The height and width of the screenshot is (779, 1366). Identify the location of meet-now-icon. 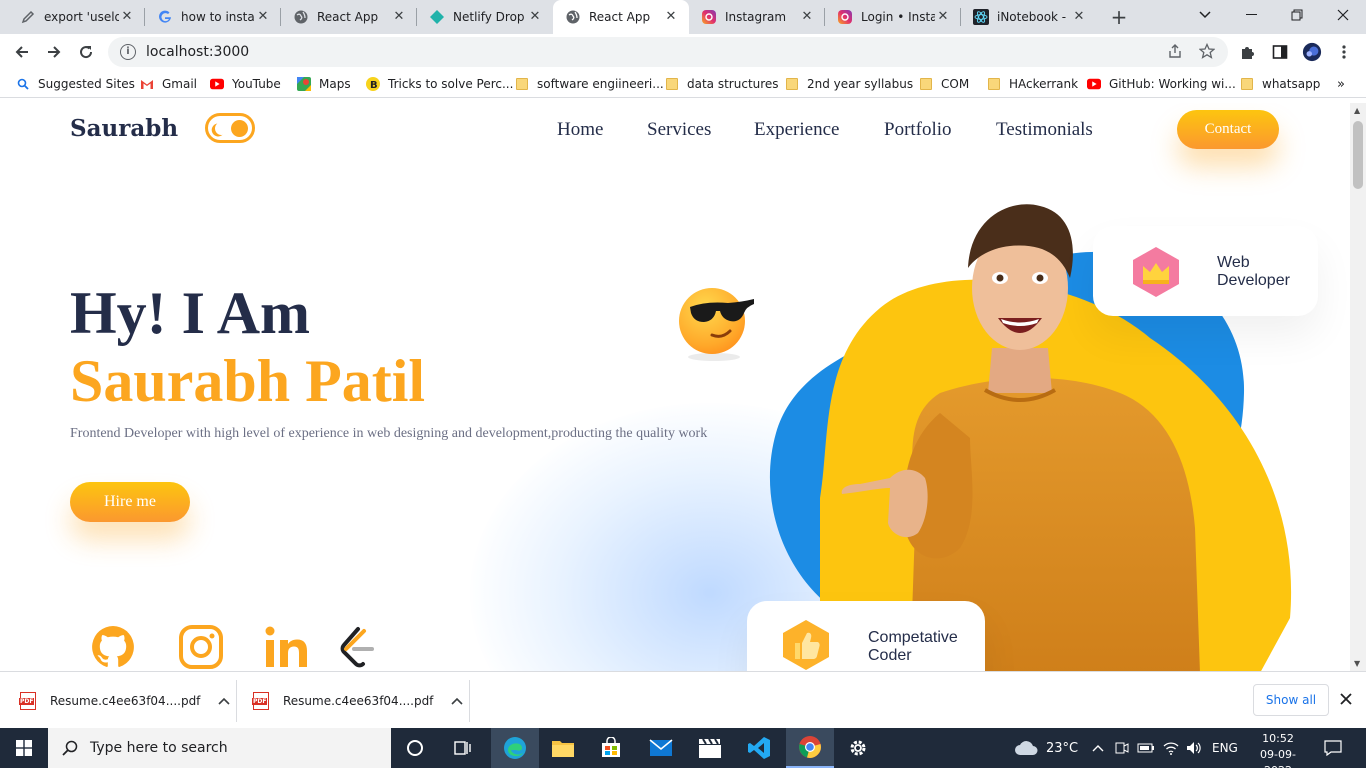
(1122, 748).